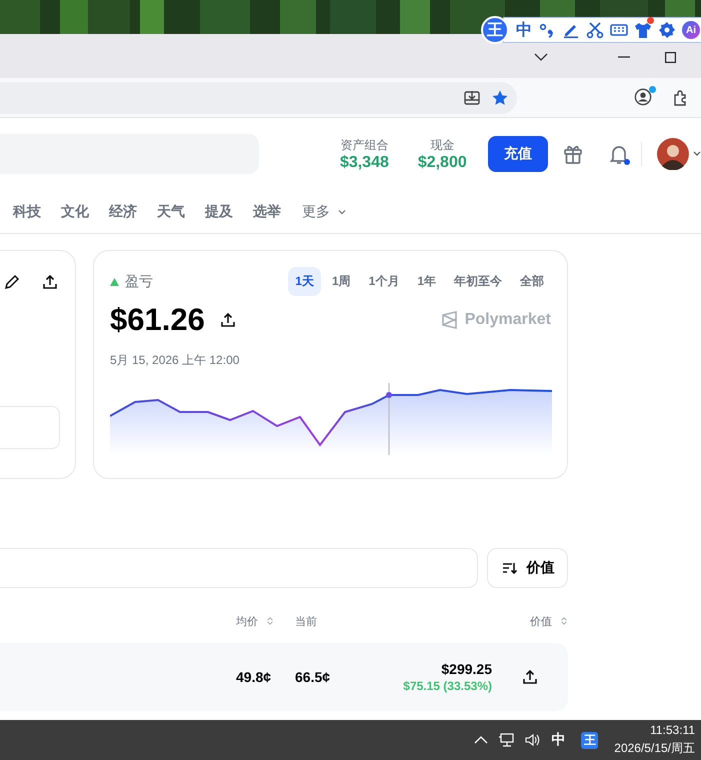  I want to click on ime-tray-logo: 王, so click(589, 740).